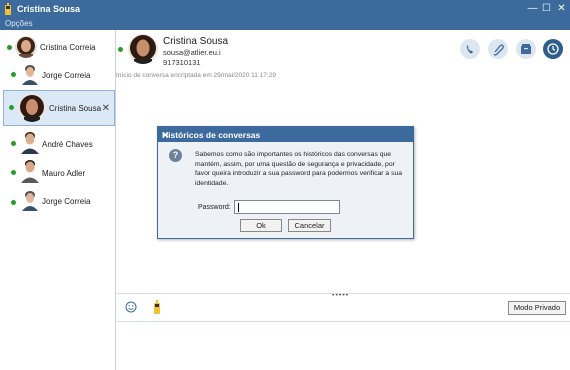 The width and height of the screenshot is (570, 370). I want to click on contact-name: Cristina Correia, so click(68, 47).